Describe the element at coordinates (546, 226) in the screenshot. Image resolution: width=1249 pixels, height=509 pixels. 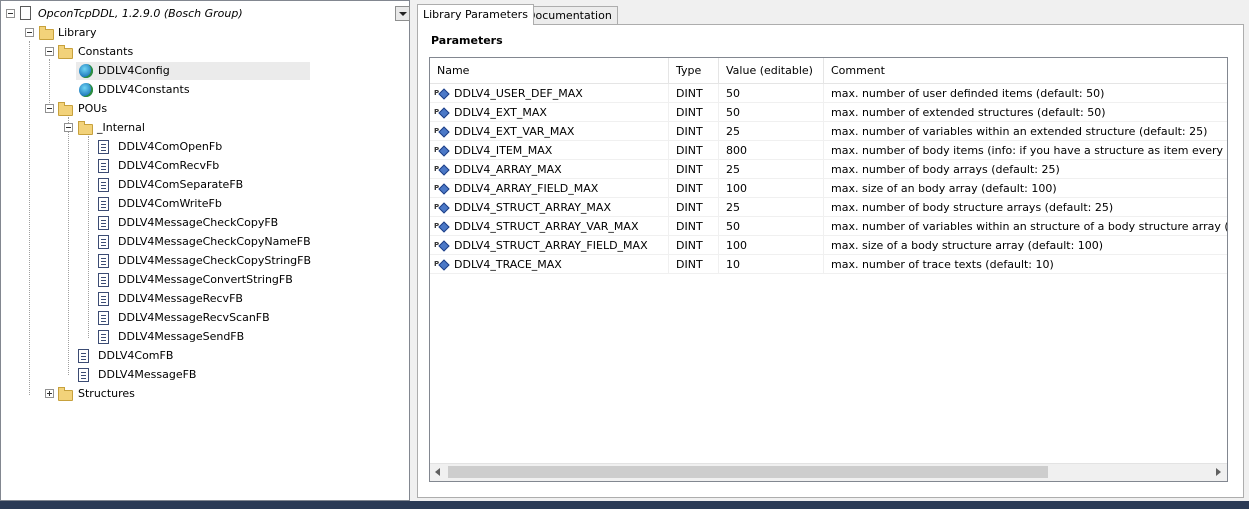
I see `parameter-name: DDLV4_STRUCT_ARRAY_VAR_MAX` at that location.